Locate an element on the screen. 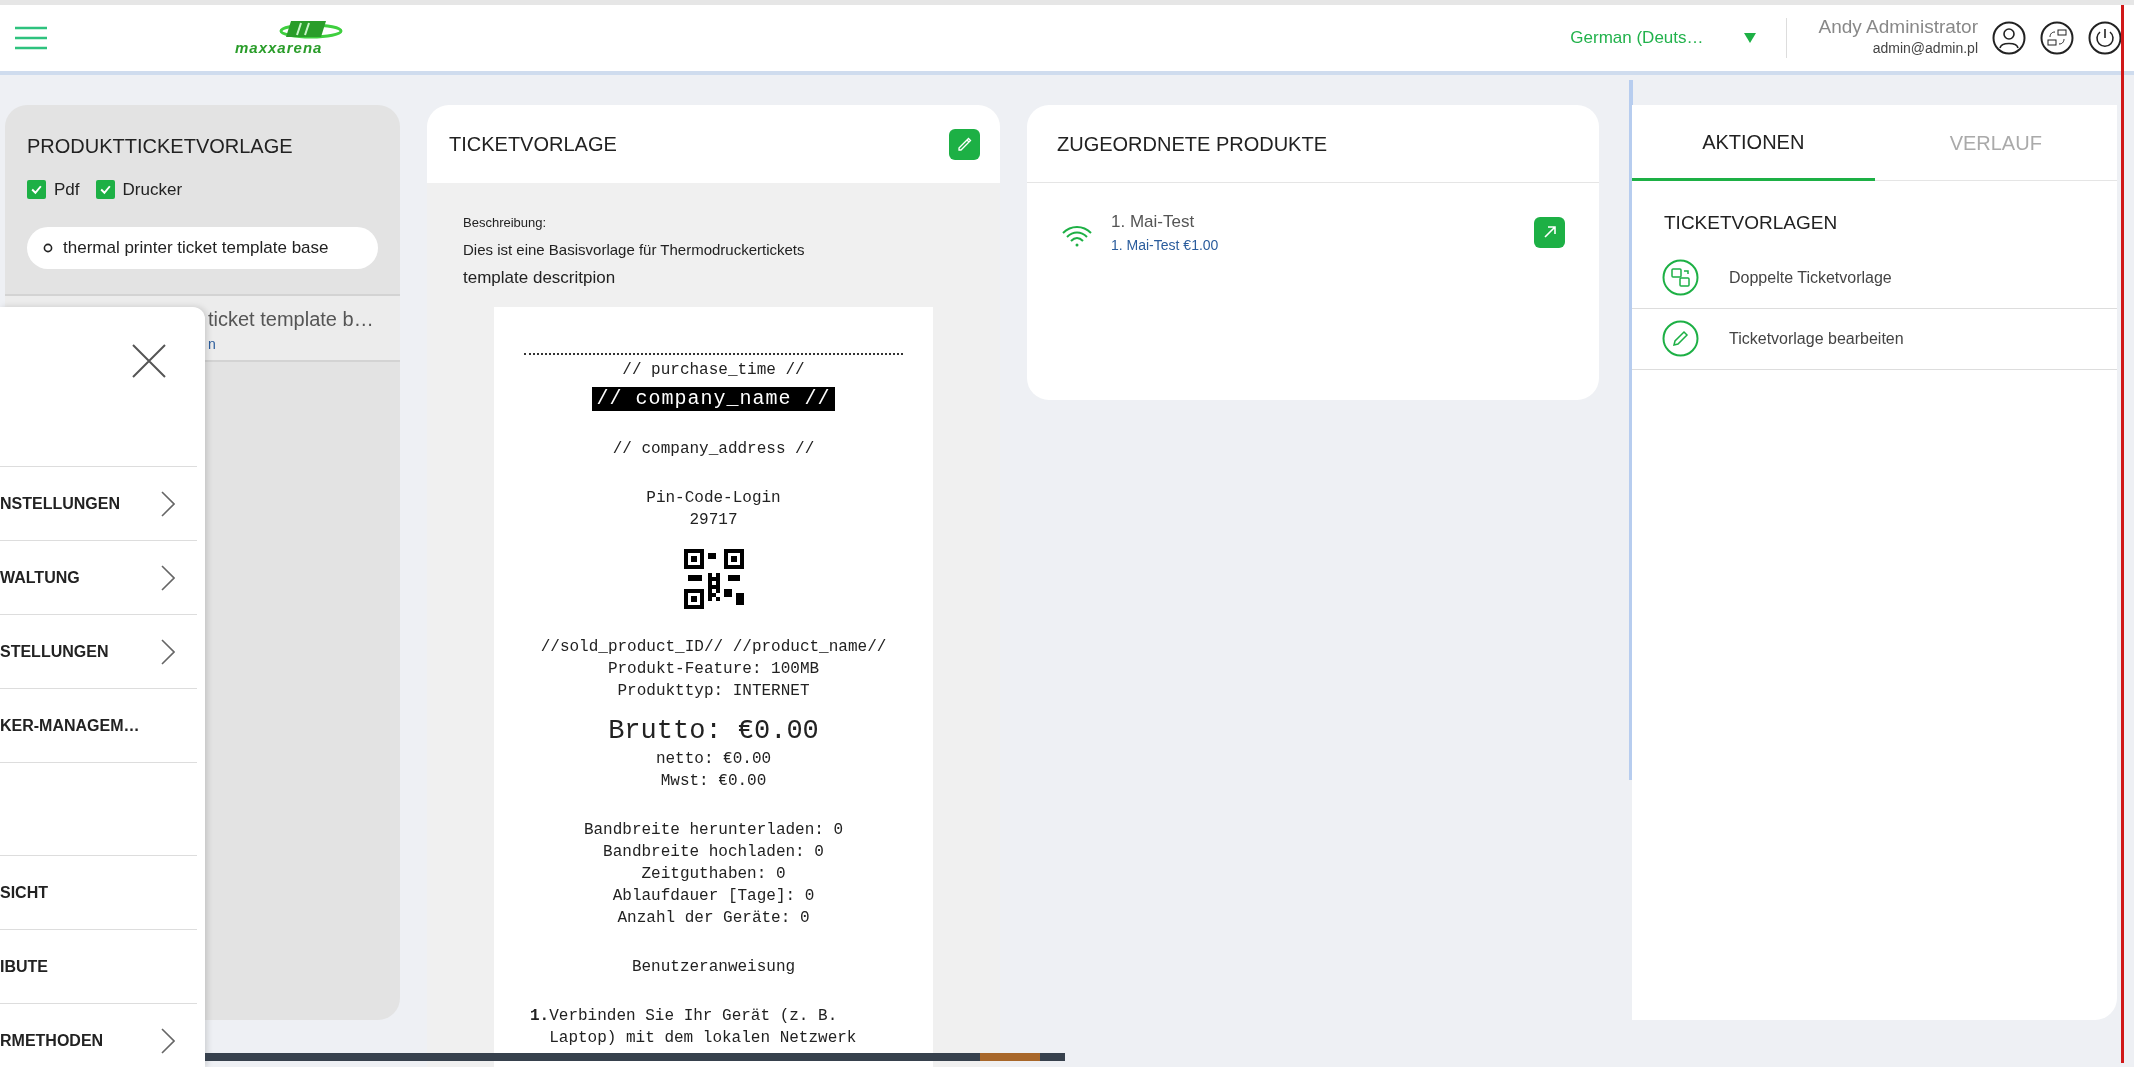  search-field: thermal printer ticket template base is located at coordinates (207, 247).